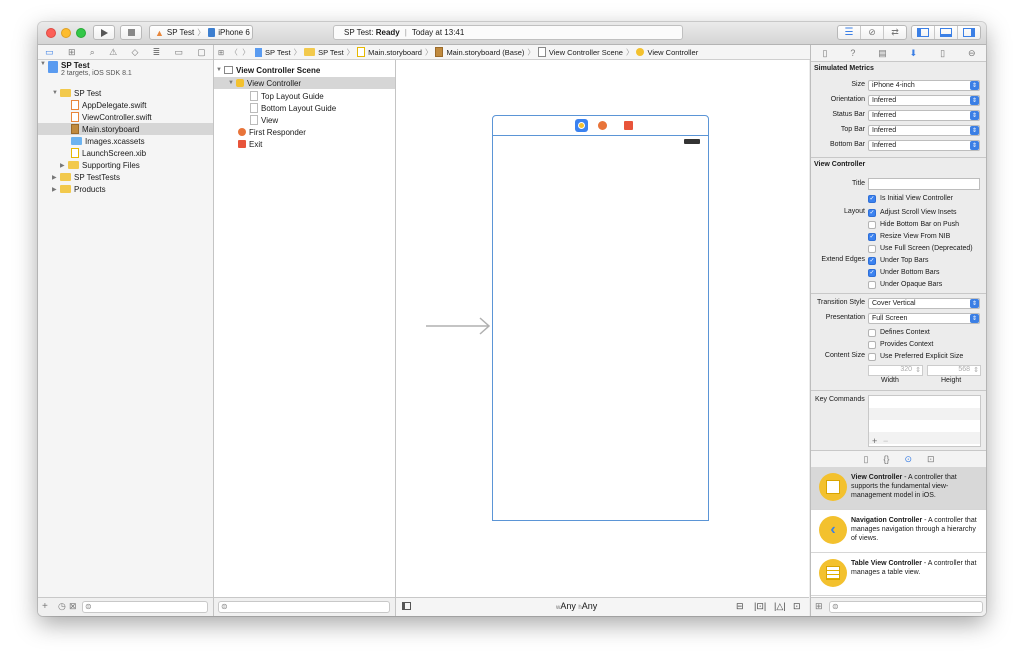 Image resolution: width=1024 pixels, height=669 pixels. Describe the element at coordinates (62, 606) in the screenshot. I see `recent-icon: ◷` at that location.